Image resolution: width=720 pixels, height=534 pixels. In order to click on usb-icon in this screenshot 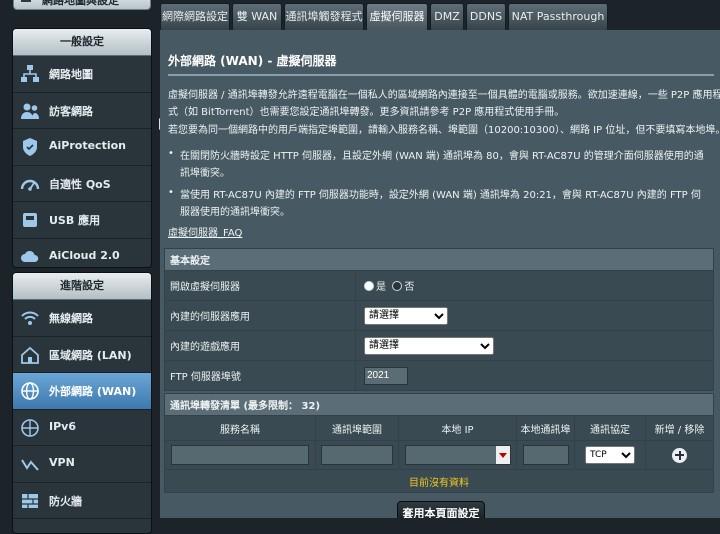, I will do `click(30, 220)`.